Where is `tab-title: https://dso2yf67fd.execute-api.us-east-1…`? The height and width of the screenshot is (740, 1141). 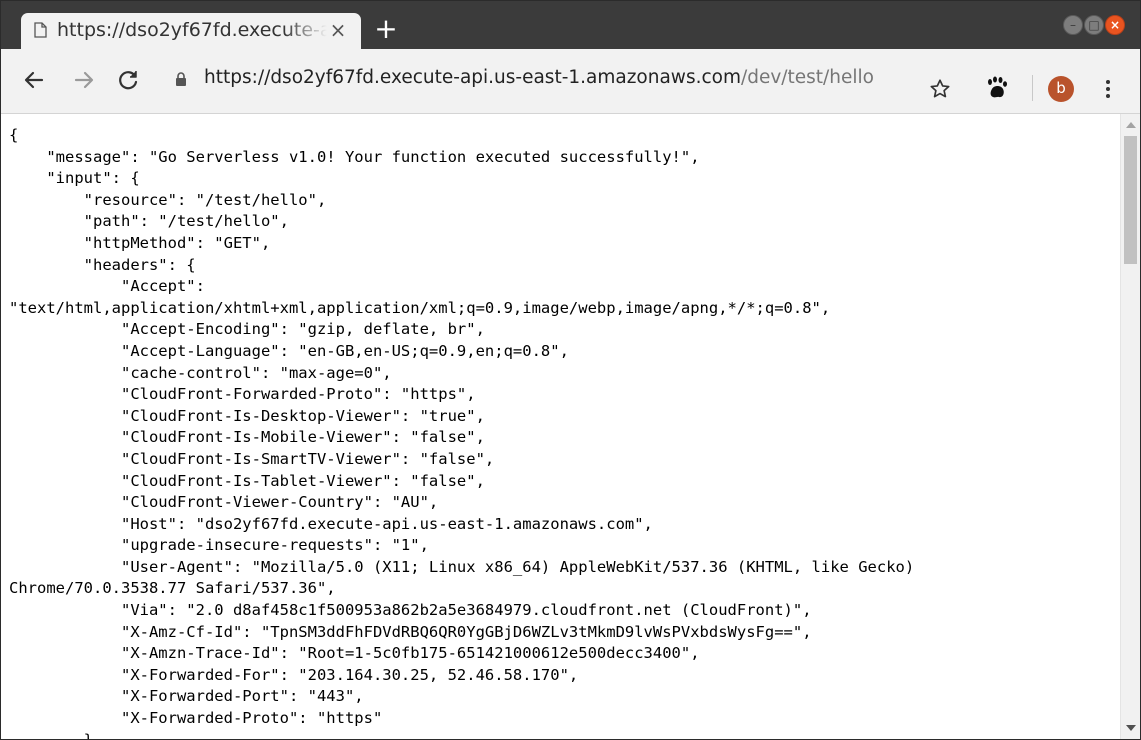 tab-title: https://dso2yf67fd.execute-api.us-east-1… is located at coordinates (192, 30).